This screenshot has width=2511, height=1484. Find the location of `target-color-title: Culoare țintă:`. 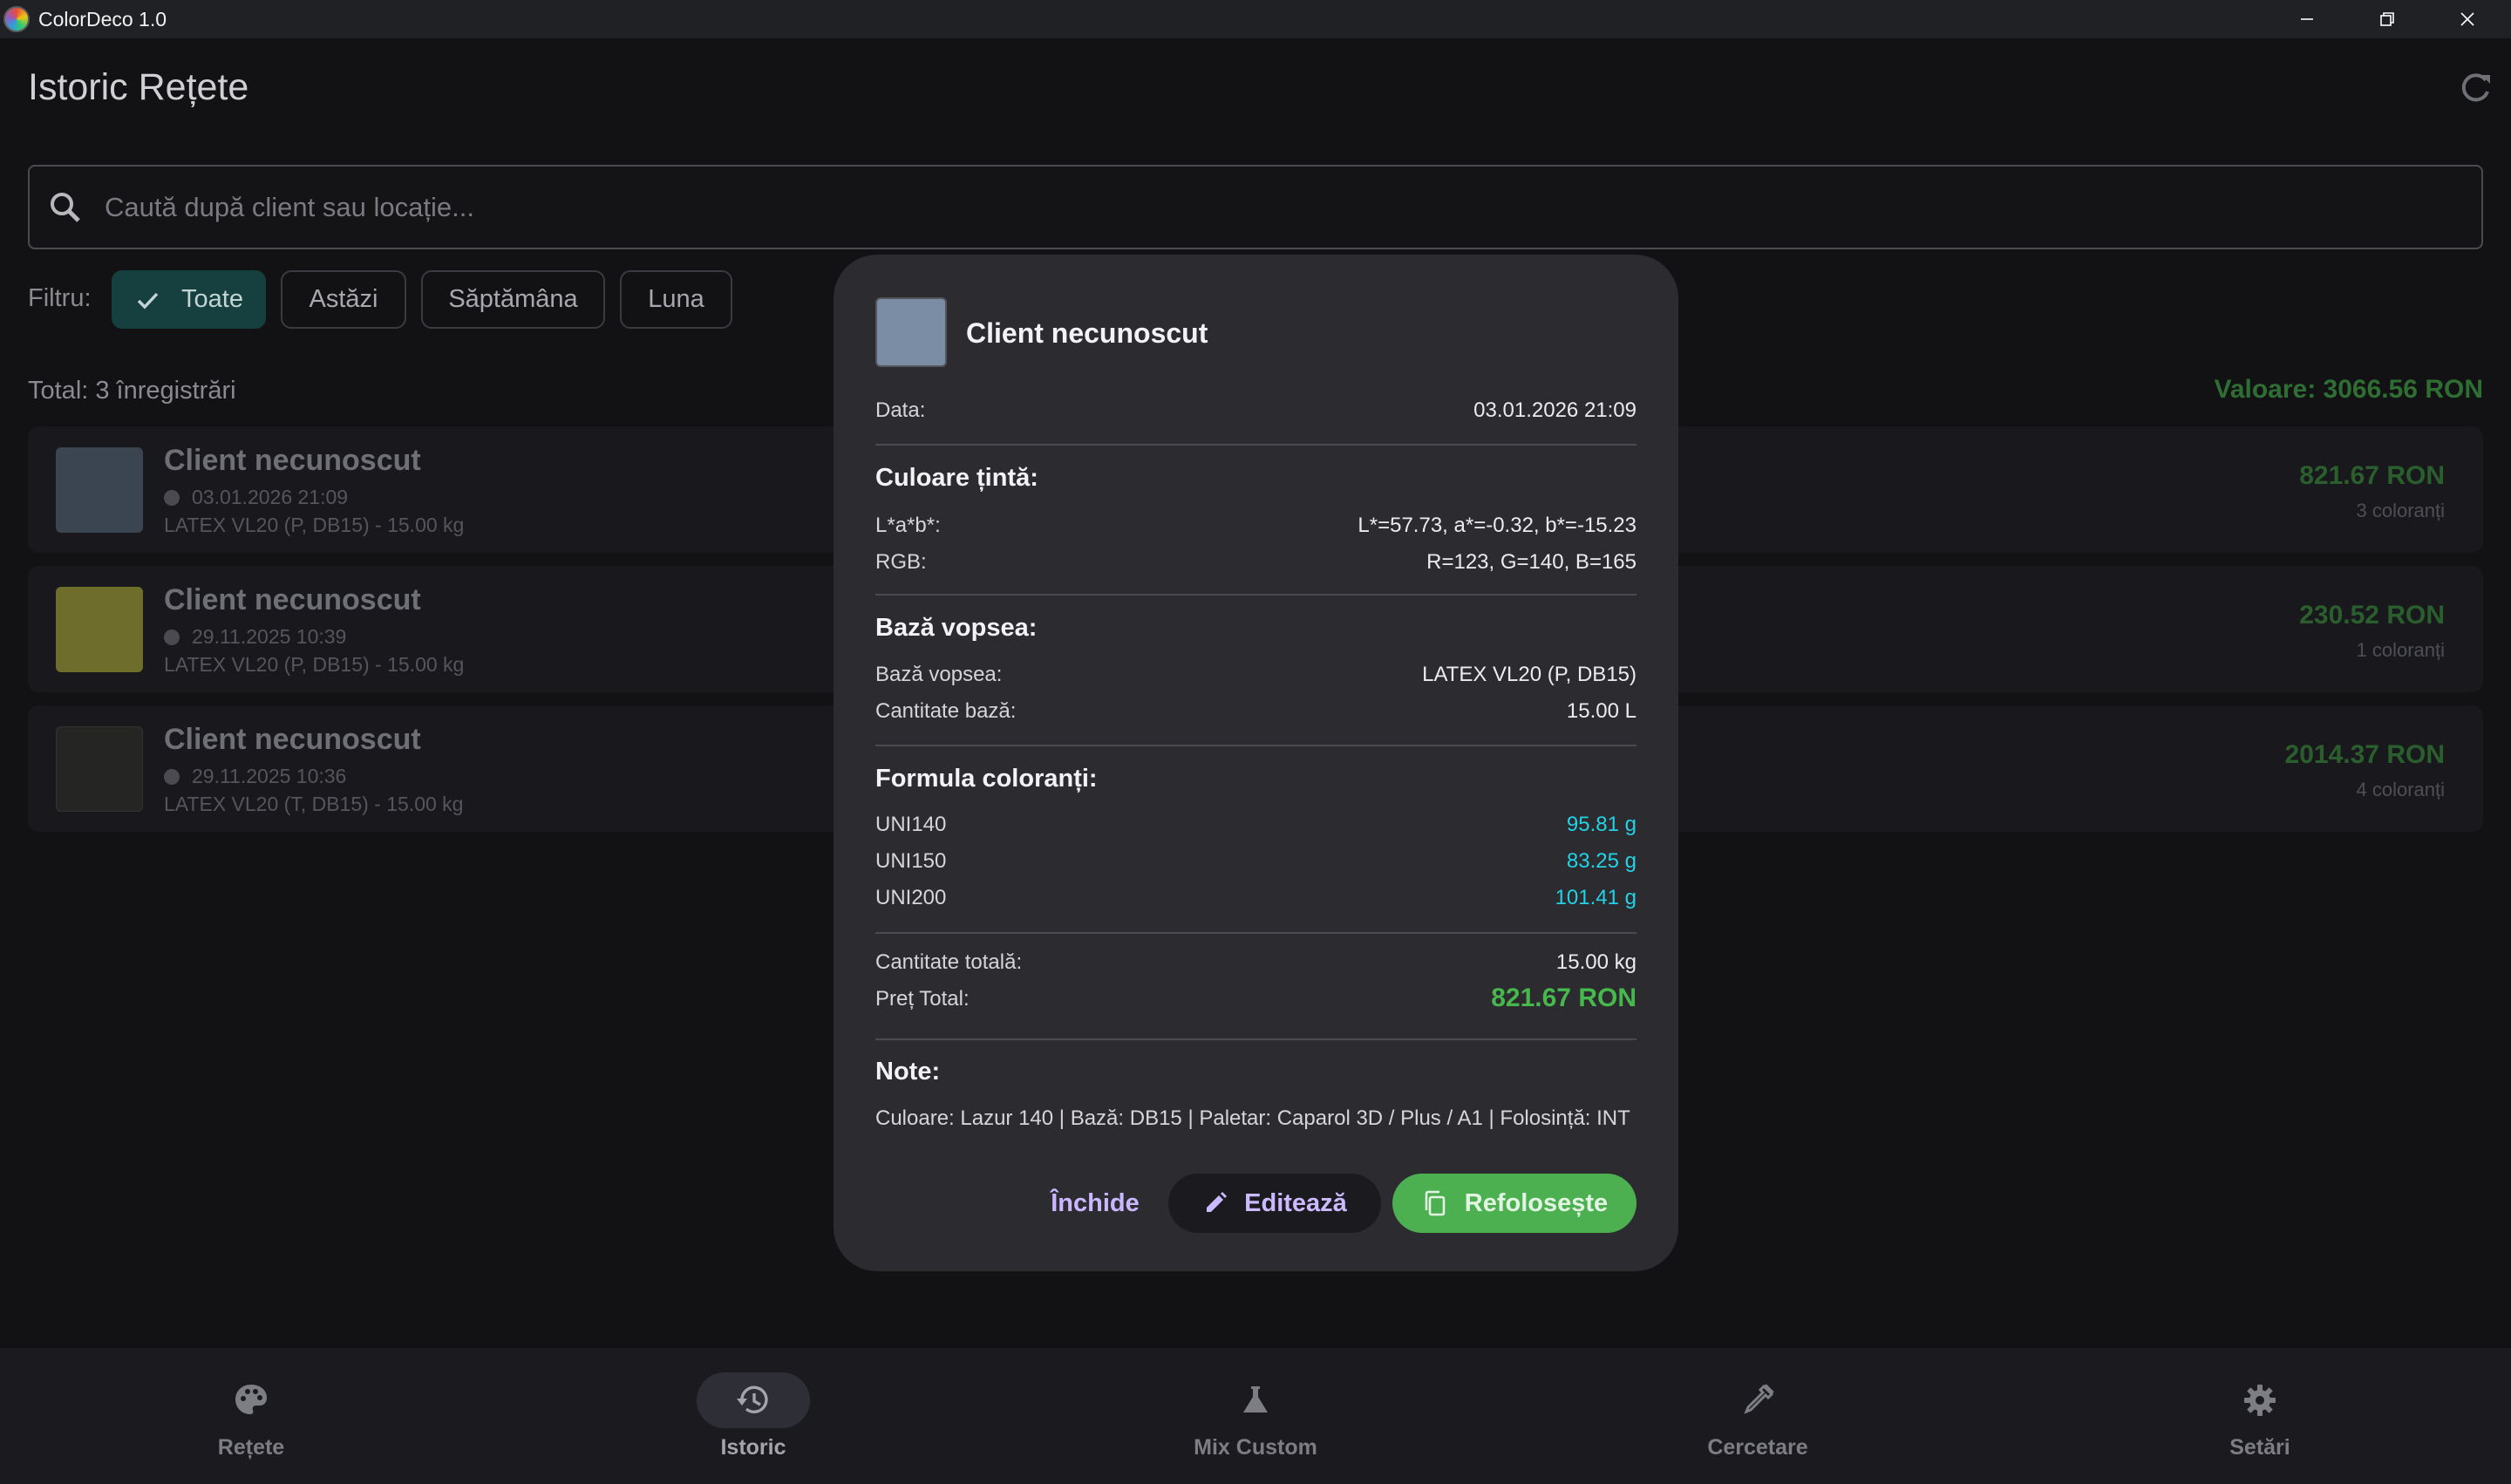

target-color-title: Culoare țintă: is located at coordinates (956, 478).